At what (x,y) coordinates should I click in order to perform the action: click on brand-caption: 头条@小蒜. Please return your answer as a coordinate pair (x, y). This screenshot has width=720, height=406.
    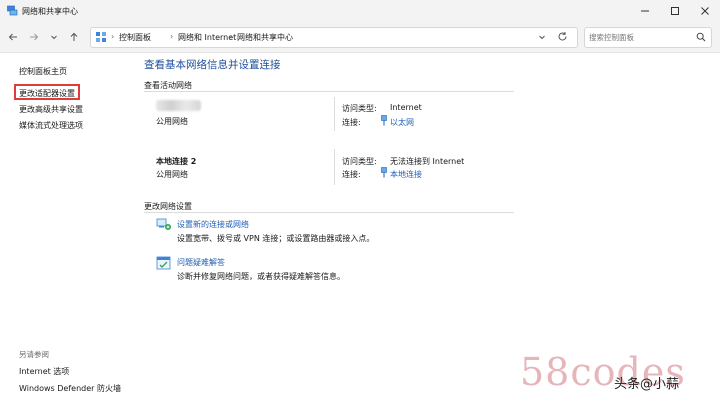
    Looking at the image, I should click on (647, 384).